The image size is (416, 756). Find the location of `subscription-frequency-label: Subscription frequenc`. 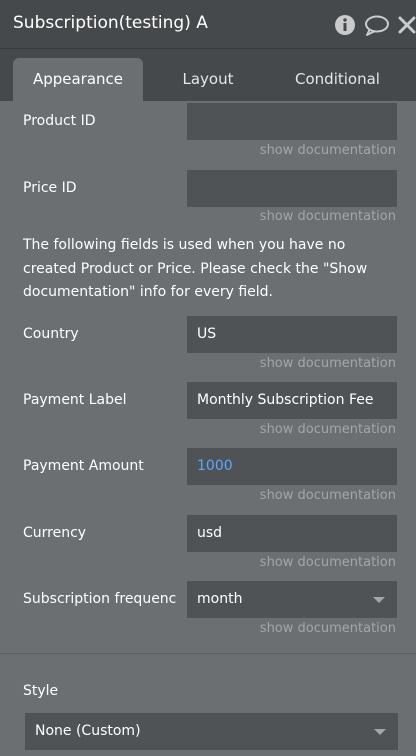

subscription-frequency-label: Subscription frequenc is located at coordinates (100, 599).